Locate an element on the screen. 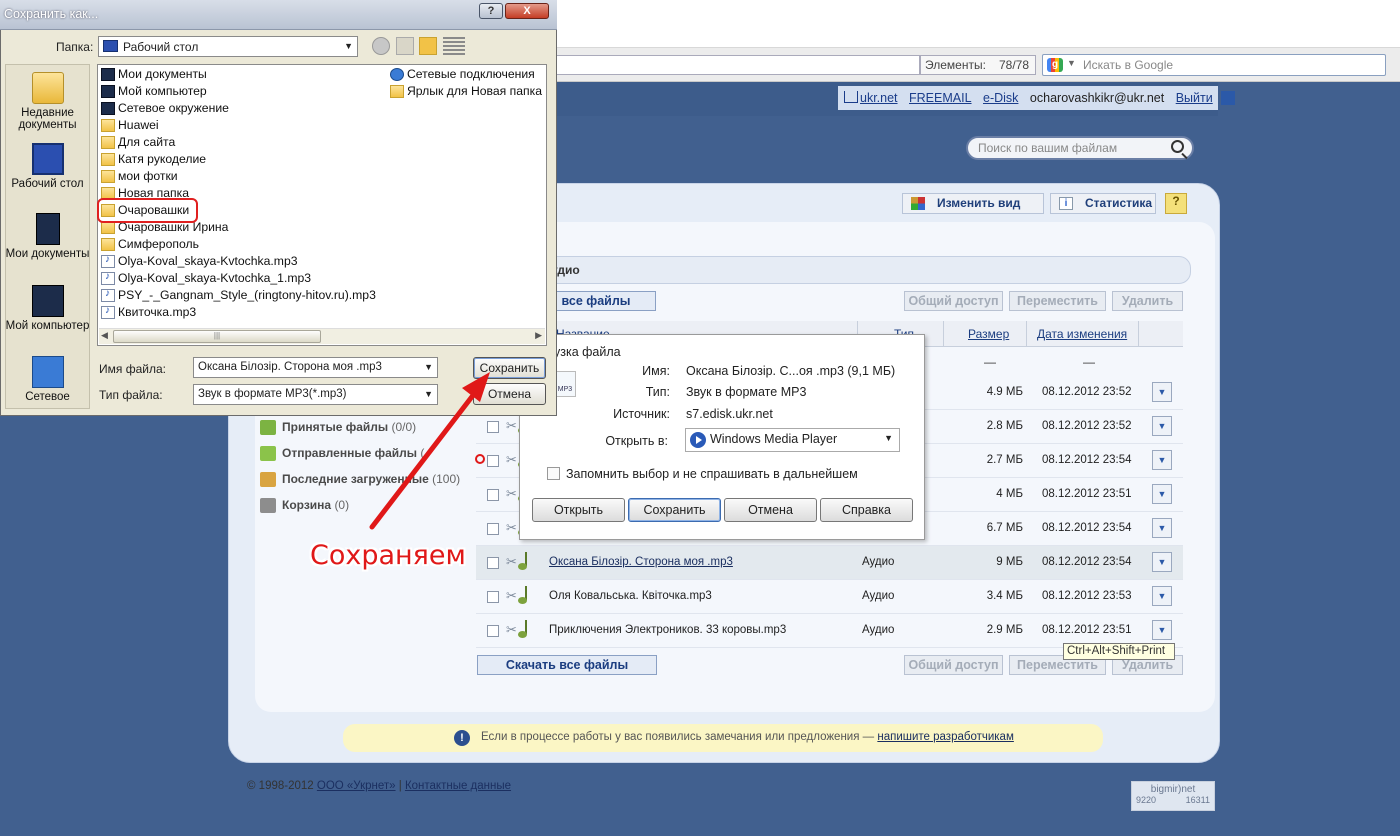  move-top-button: Переместить is located at coordinates (1057, 301).